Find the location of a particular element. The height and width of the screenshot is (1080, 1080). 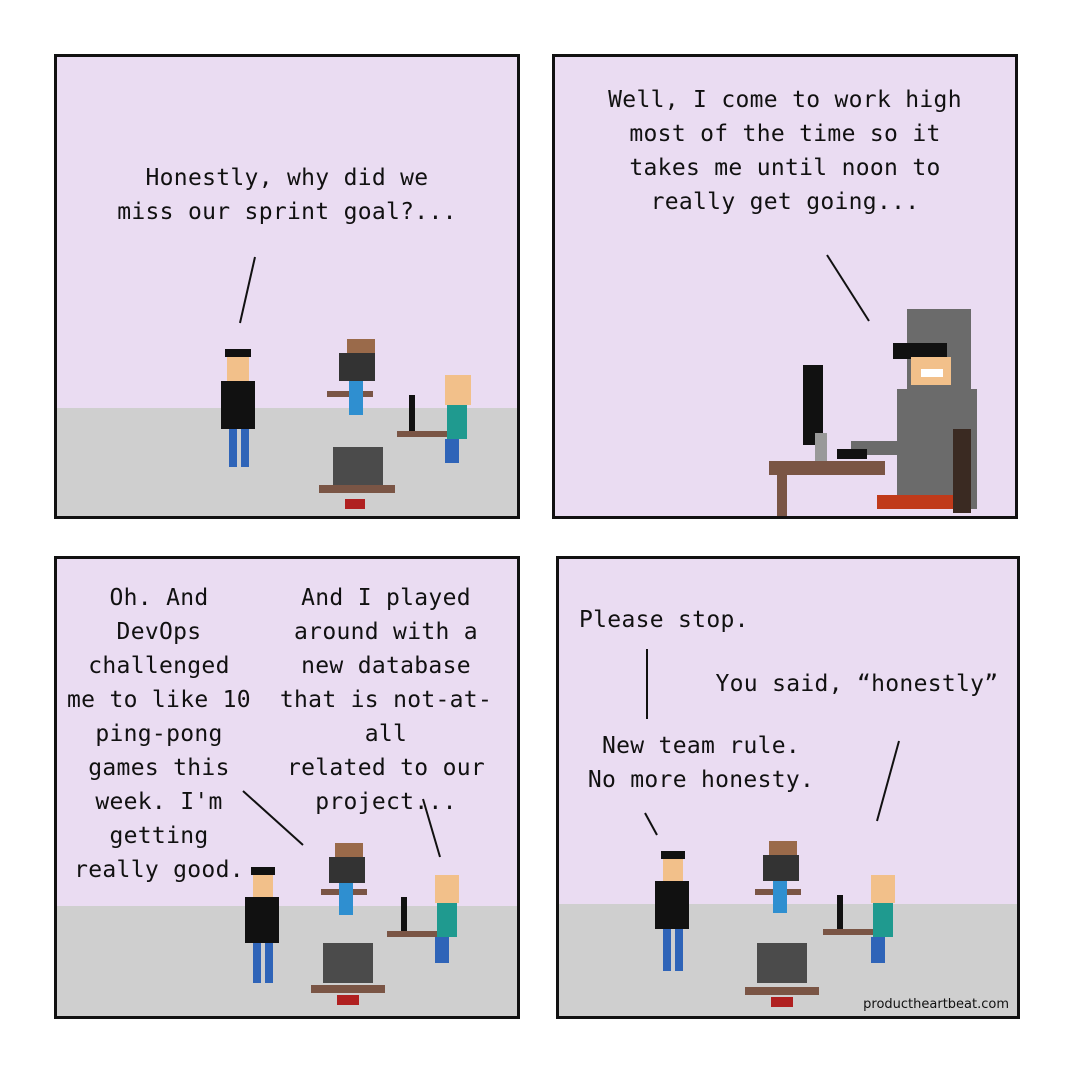

computer-monitor is located at coordinates (815, 415).